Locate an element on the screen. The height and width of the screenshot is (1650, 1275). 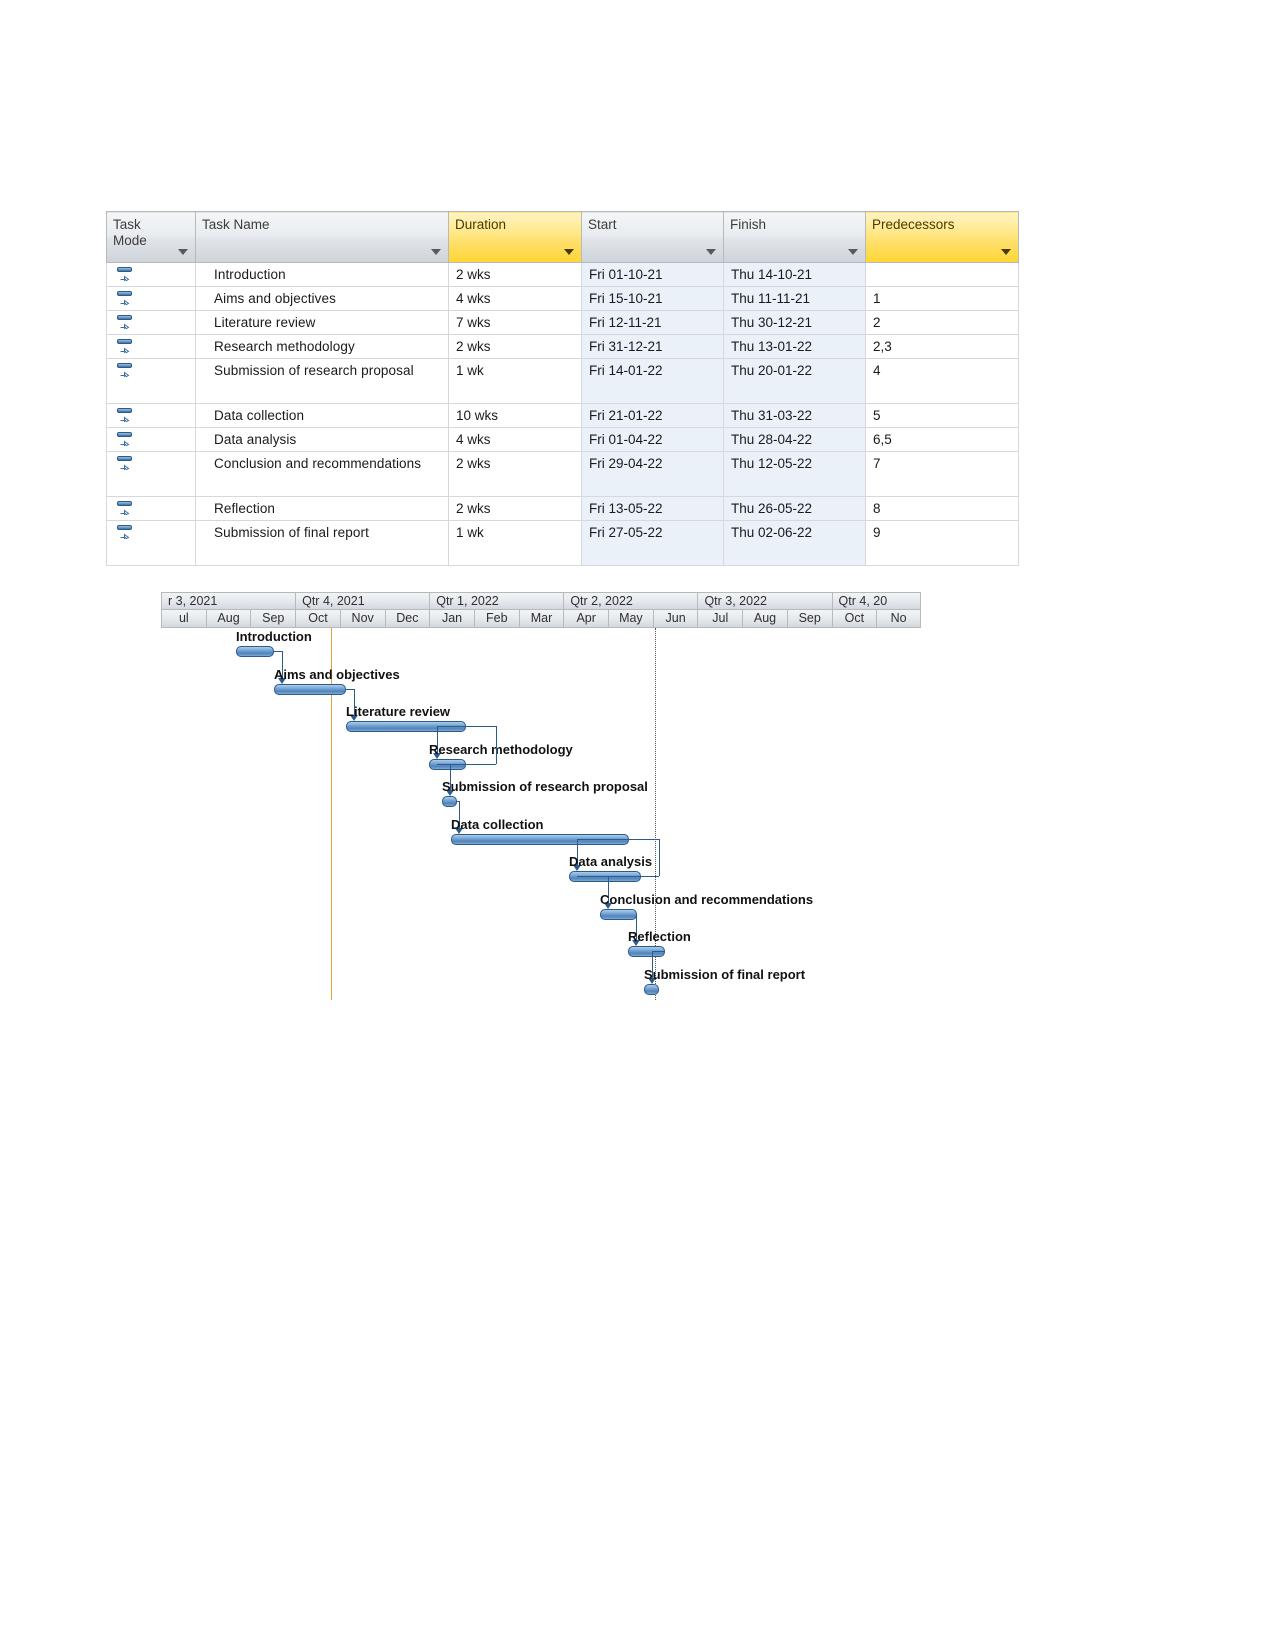
timeline-quarter-header: Qtr 4, 20 is located at coordinates (876, 601).